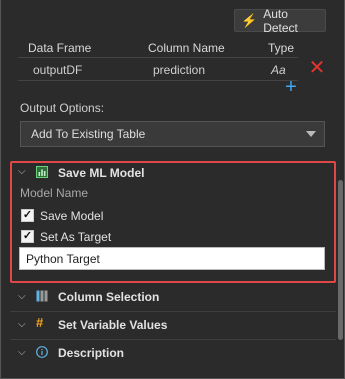 This screenshot has height=379, width=345. I want to click on auto-detect-button: ⚡ Auto Detect, so click(280, 20).